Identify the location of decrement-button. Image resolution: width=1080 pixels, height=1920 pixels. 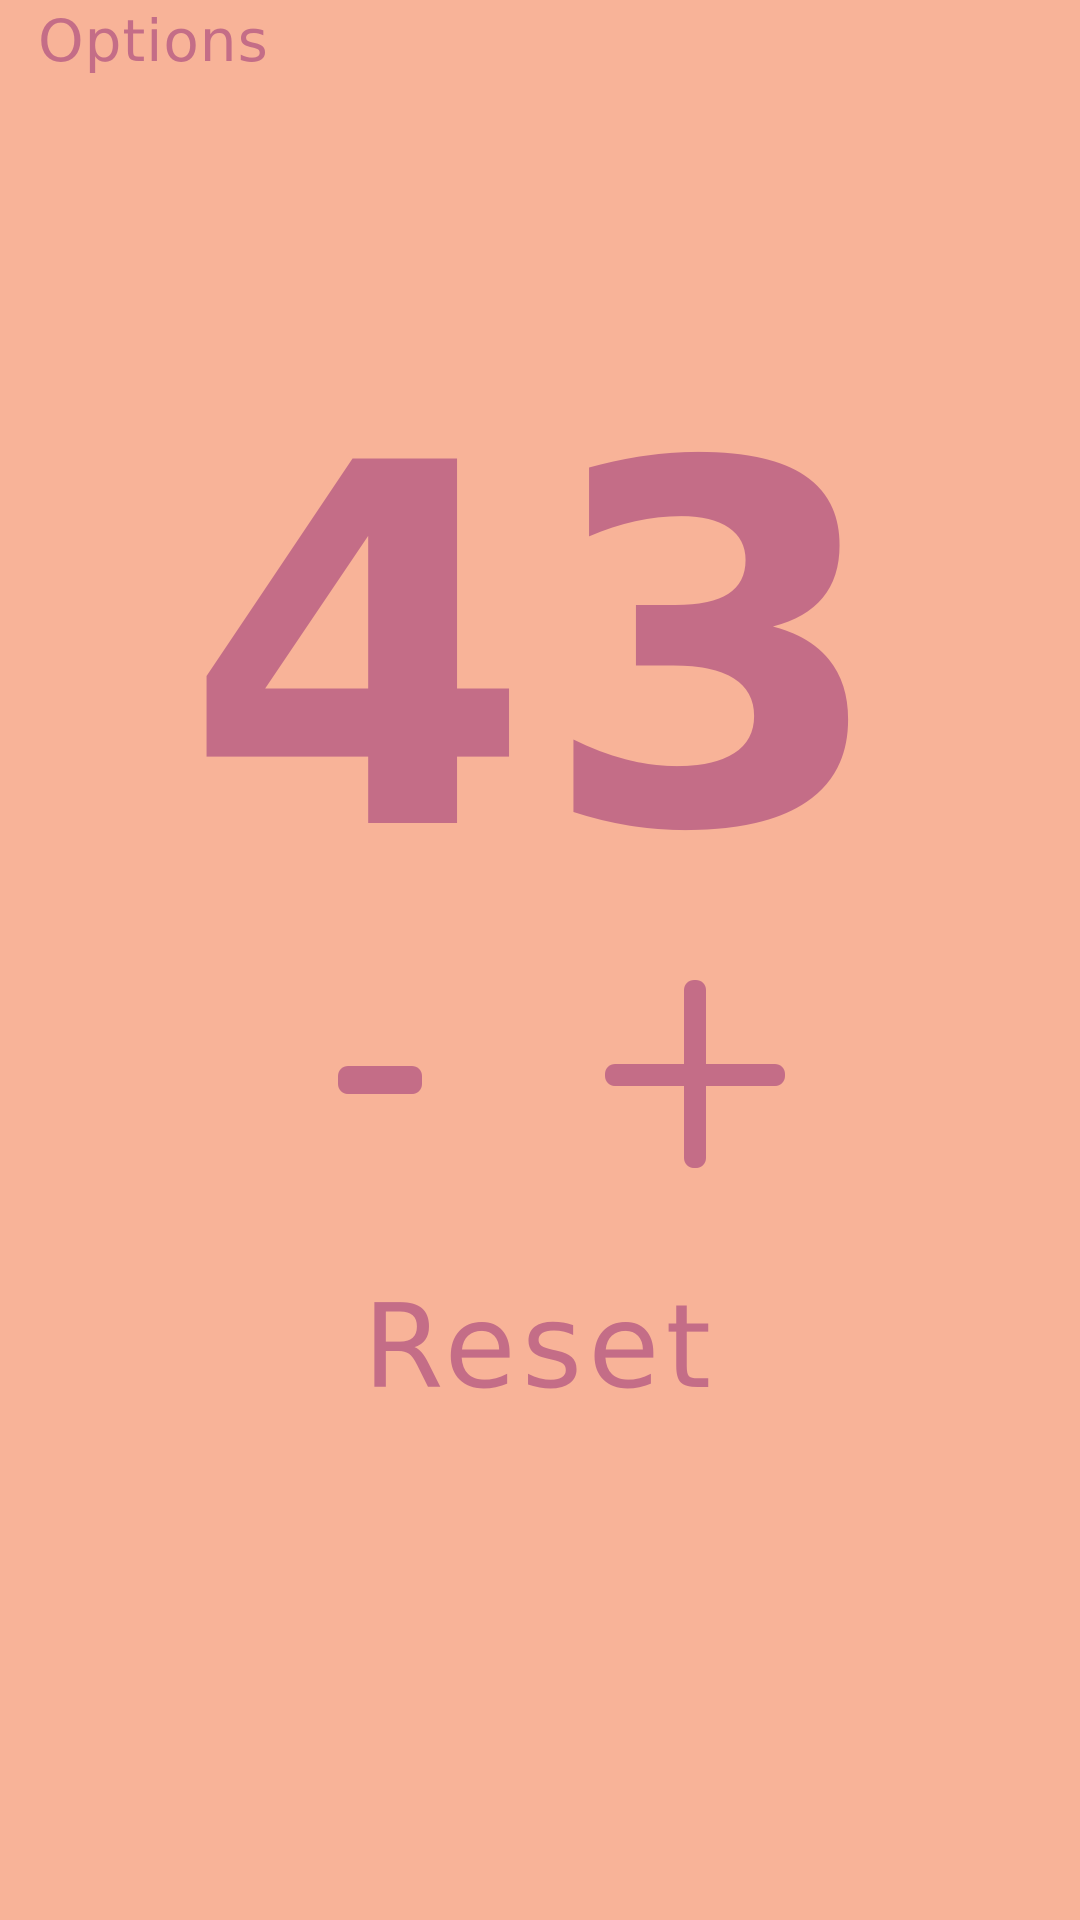
(380, 1080).